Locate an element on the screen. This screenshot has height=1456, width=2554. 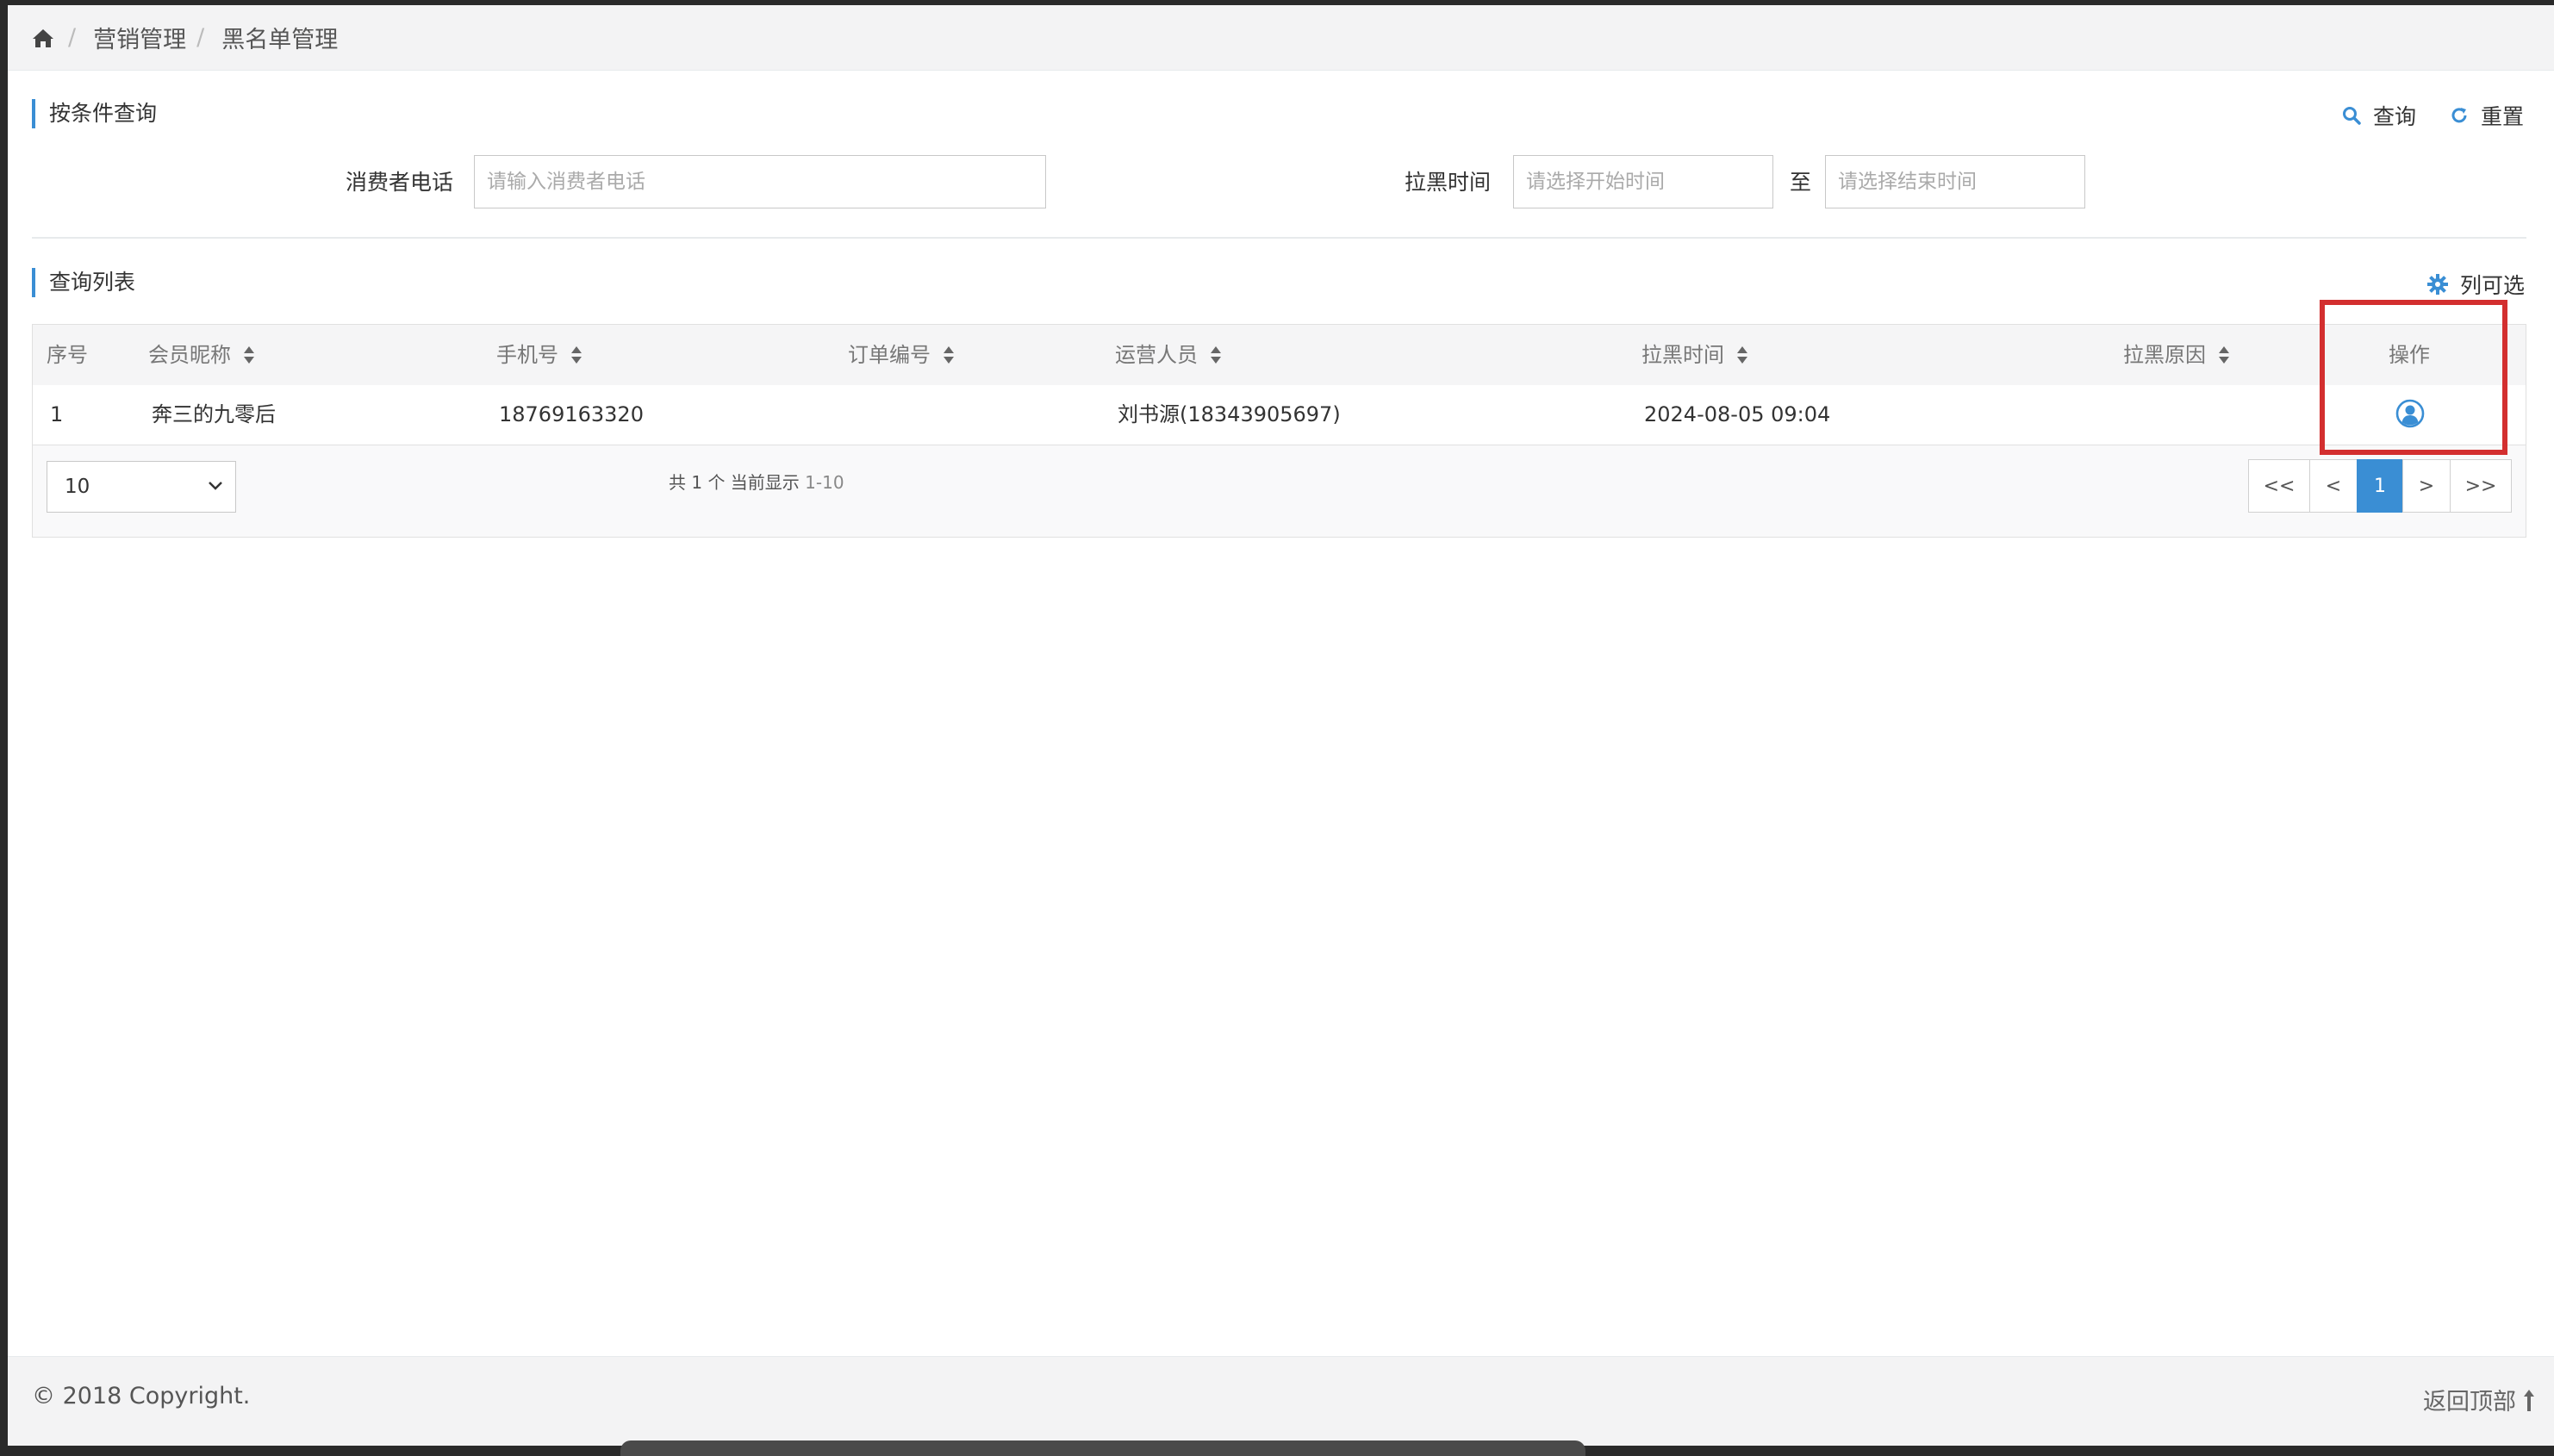
column-header-order-no: 订单编号 is located at coordinates (901, 355).